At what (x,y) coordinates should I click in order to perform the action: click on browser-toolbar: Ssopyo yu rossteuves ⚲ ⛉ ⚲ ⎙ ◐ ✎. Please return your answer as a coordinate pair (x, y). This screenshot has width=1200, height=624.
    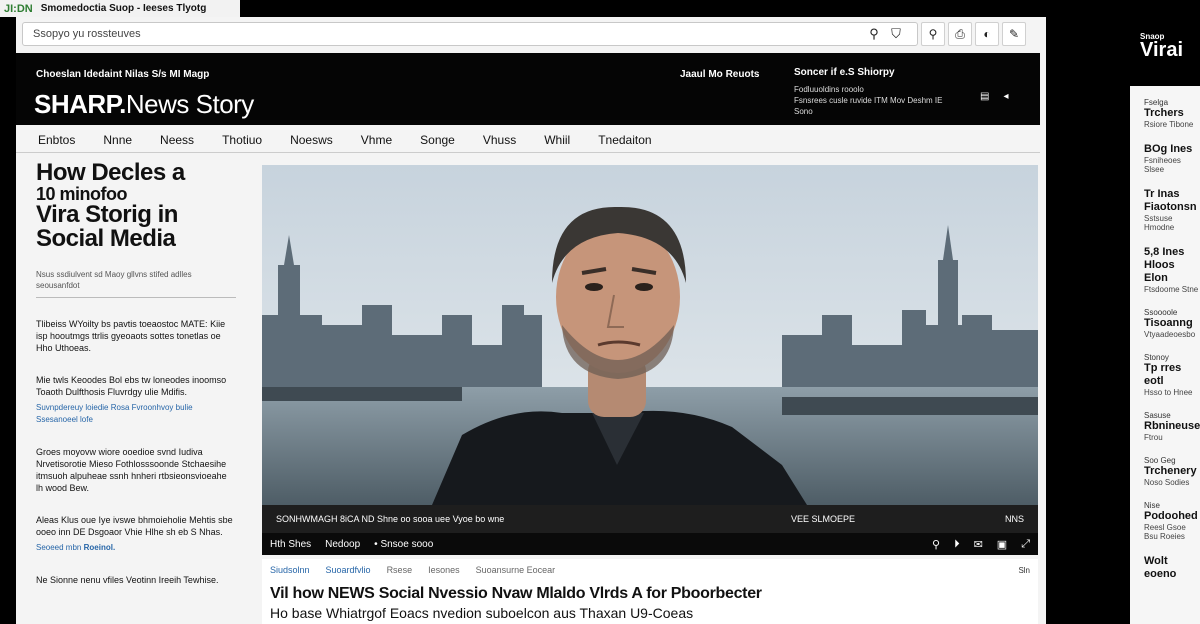
    Looking at the image, I should click on (531, 34).